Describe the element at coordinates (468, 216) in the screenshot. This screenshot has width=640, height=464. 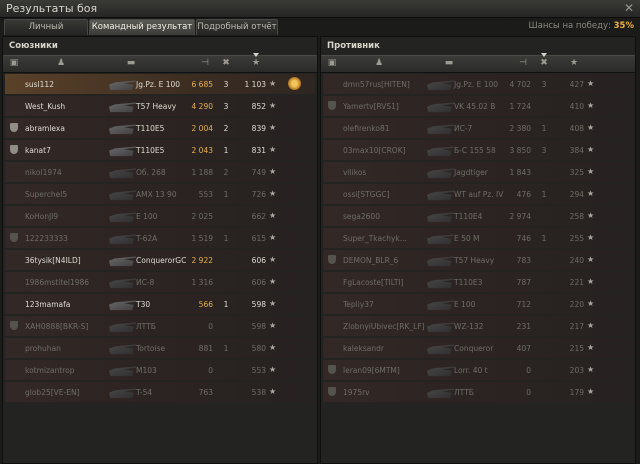
I see `vehicle-name: T110E4` at that location.